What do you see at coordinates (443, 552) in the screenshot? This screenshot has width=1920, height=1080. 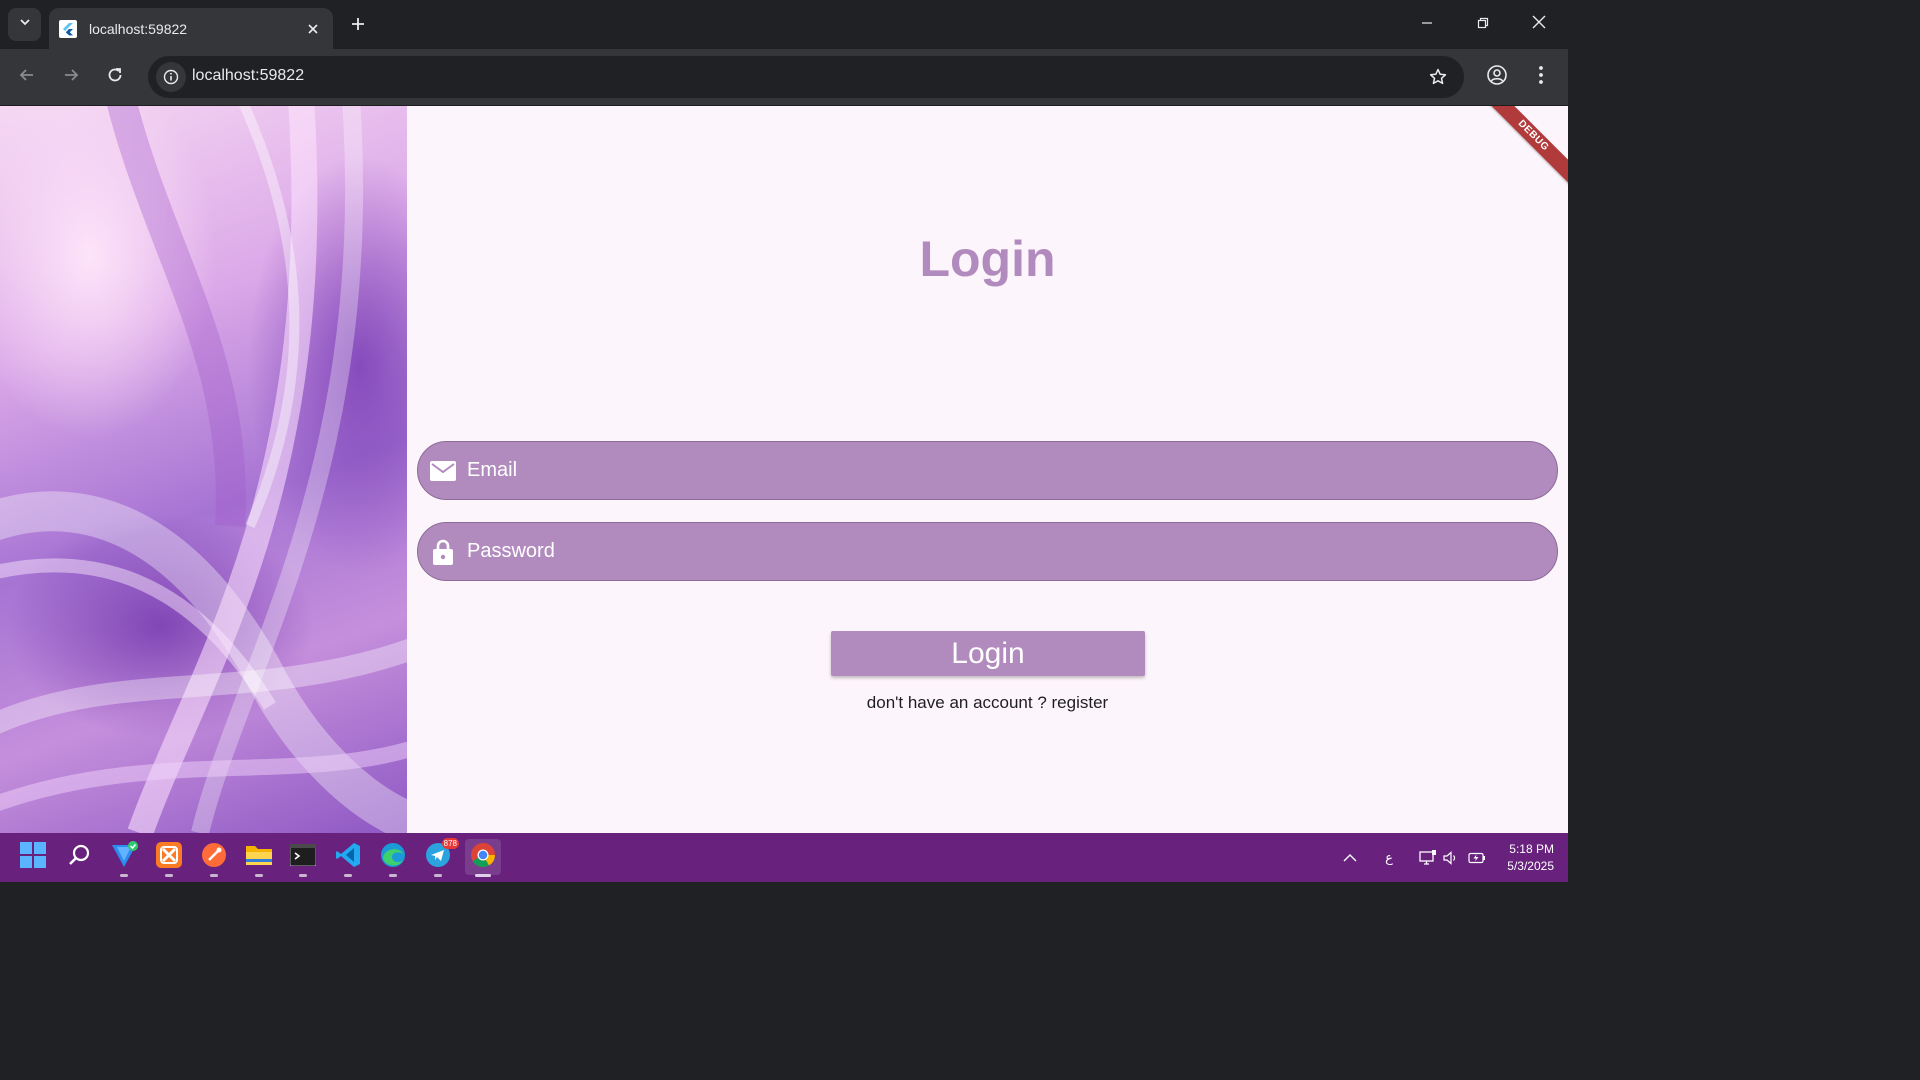 I see `lock-icon` at bounding box center [443, 552].